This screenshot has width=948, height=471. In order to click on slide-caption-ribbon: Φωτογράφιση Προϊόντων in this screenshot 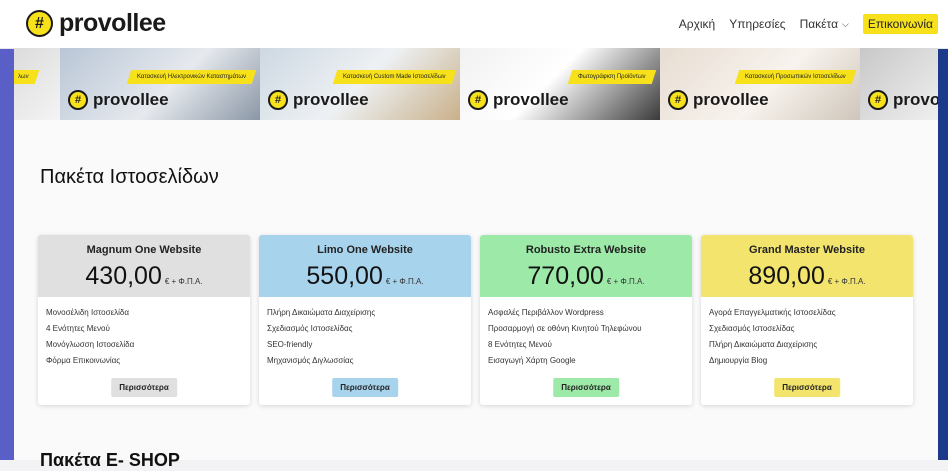, I will do `click(612, 77)`.